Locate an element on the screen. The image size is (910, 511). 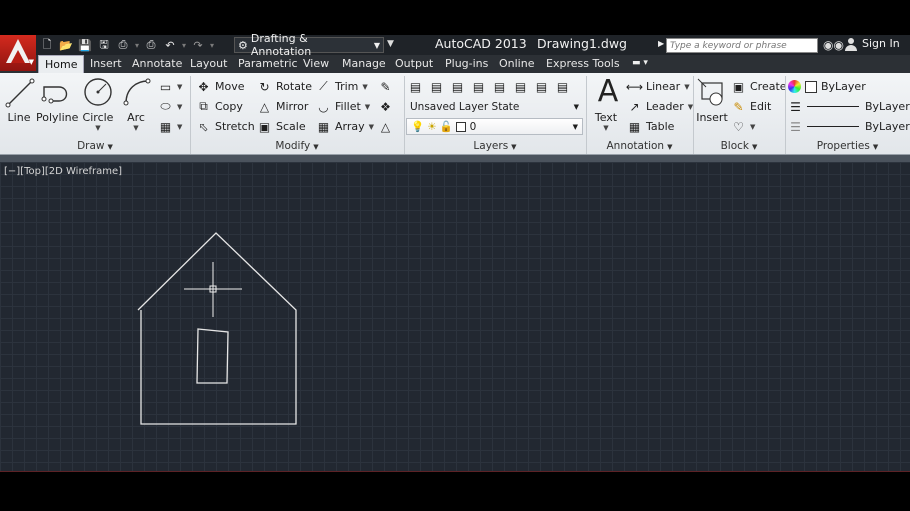
rectangle-icon: ▭ is located at coordinates (165, 86).